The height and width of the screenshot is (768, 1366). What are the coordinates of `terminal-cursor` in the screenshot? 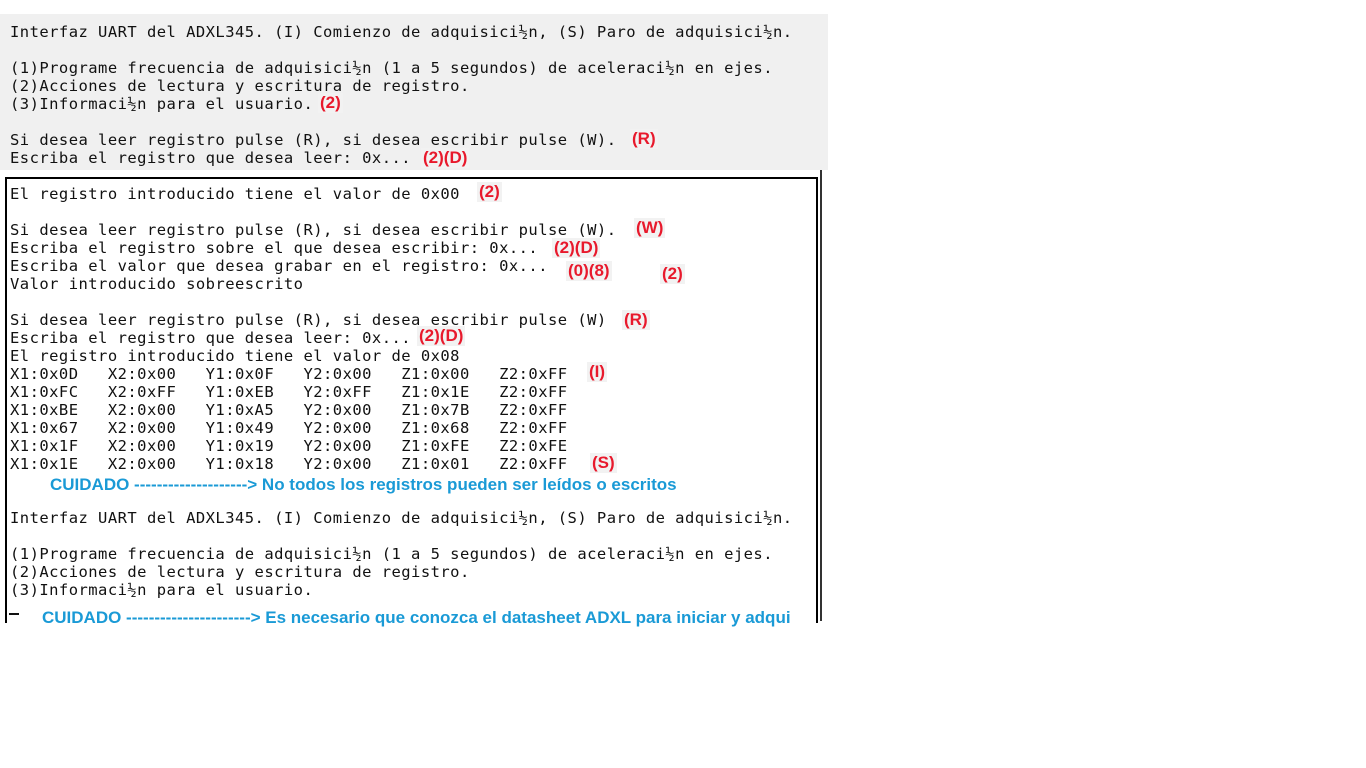 It's located at (14, 614).